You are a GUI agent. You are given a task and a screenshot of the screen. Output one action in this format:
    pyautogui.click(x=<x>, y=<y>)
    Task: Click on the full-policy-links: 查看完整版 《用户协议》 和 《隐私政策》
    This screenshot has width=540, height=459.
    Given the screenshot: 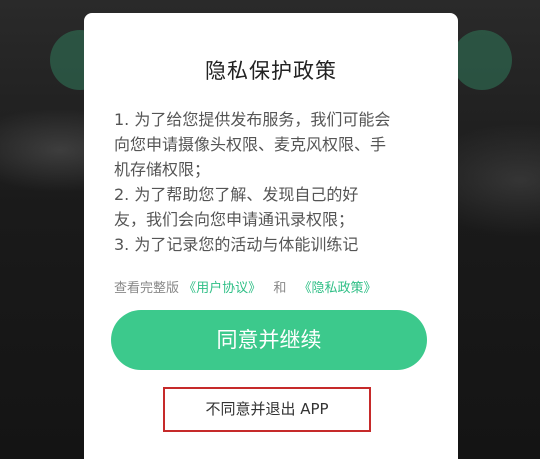 What is the action you would take?
    pyautogui.click(x=279, y=286)
    